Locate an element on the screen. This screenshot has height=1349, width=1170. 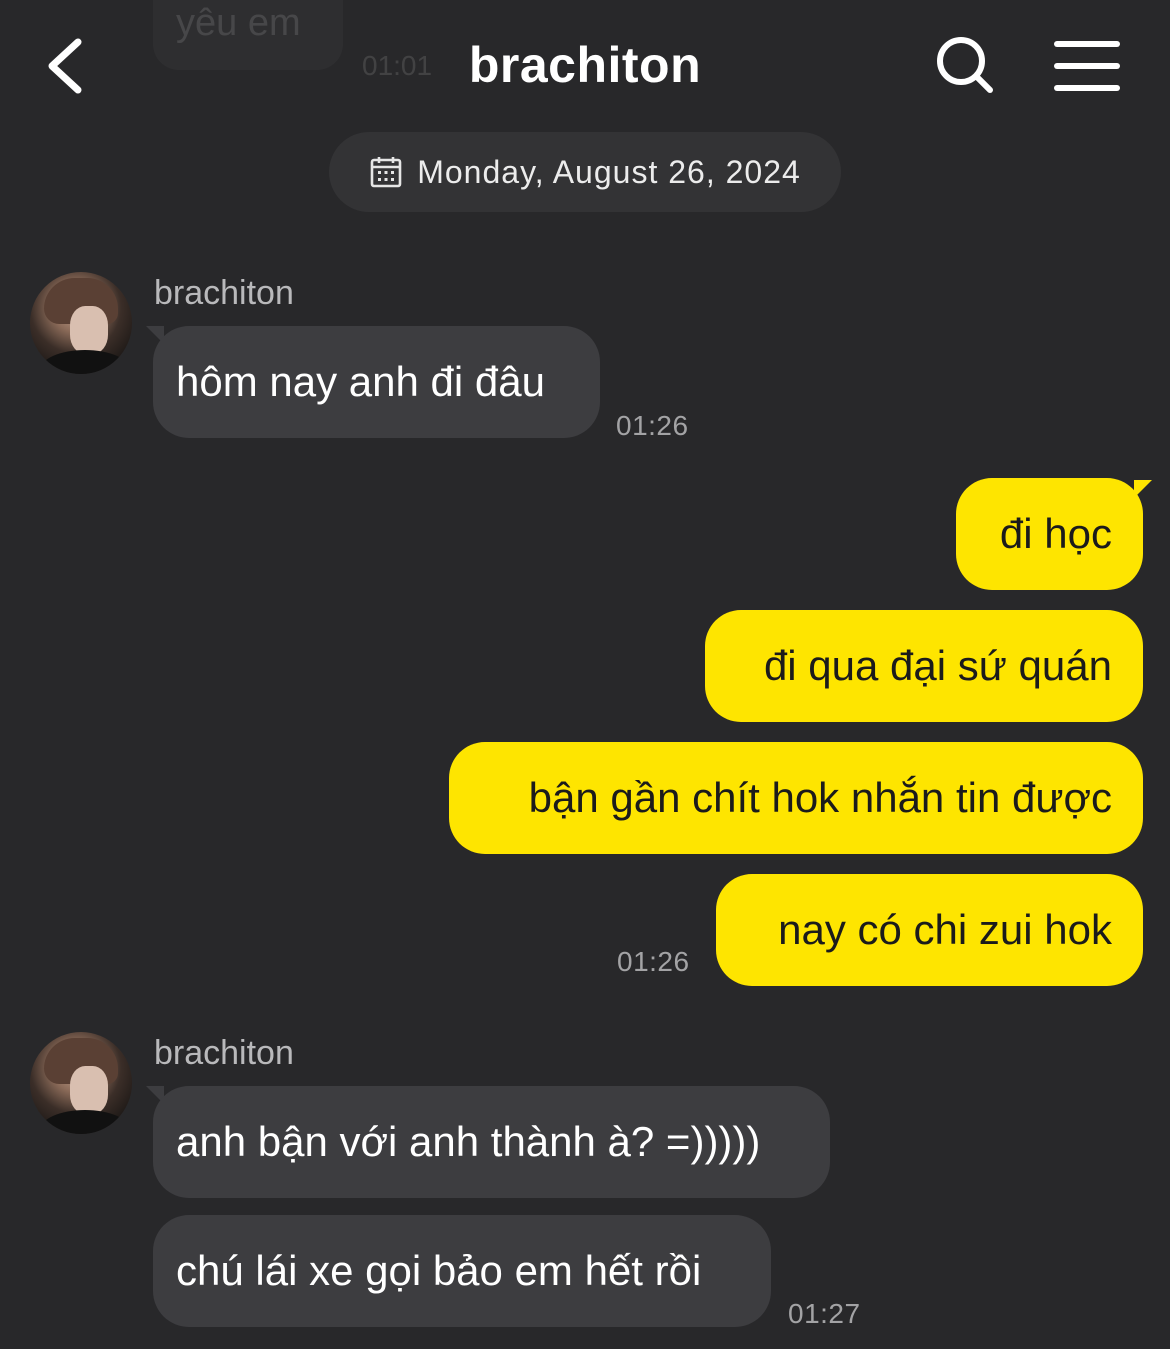
incoming-message-bubble: hôm nay anh đi đâu is located at coordinates (376, 382).